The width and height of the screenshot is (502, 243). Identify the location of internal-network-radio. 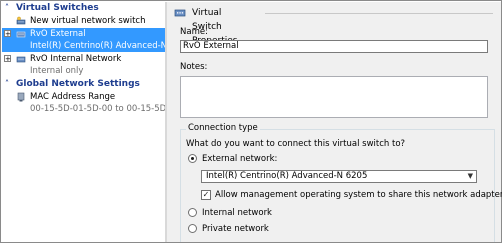
(192, 212).